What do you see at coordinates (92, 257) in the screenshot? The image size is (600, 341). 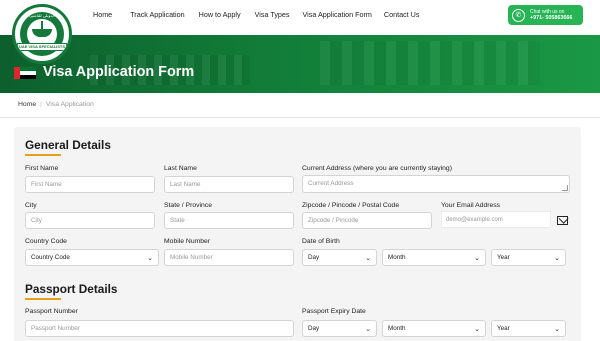 I see `country-code-select: Country Code ⌄` at bounding box center [92, 257].